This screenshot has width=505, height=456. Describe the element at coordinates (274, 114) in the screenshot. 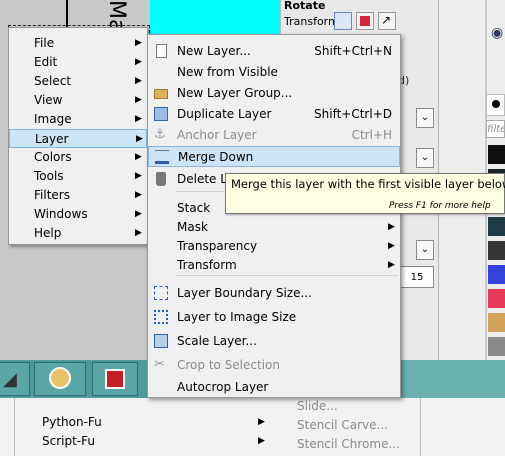

I see `menu-item-duplicate-layer: Duplicate Layer Shift+Ctrl+D` at that location.